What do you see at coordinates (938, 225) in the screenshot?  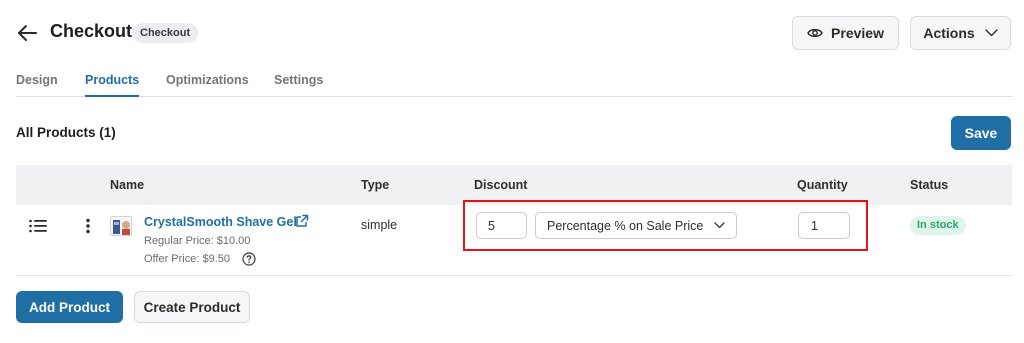 I see `status-badge: In stock` at bounding box center [938, 225].